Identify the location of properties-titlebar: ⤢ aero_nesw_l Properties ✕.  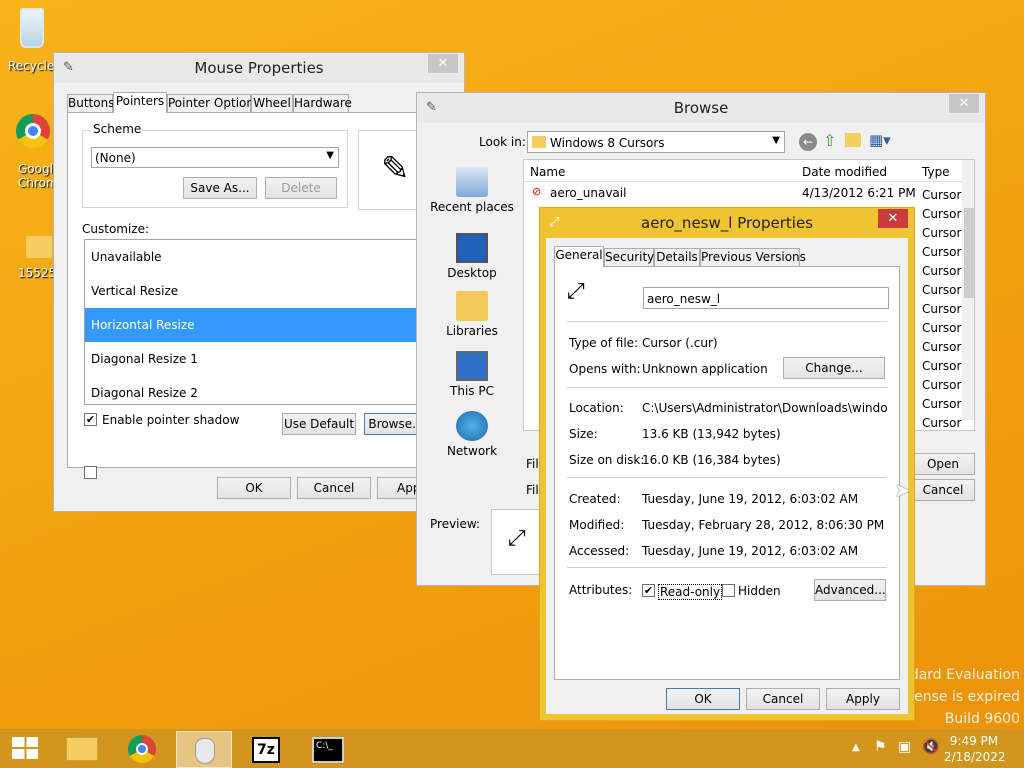
(727, 223).